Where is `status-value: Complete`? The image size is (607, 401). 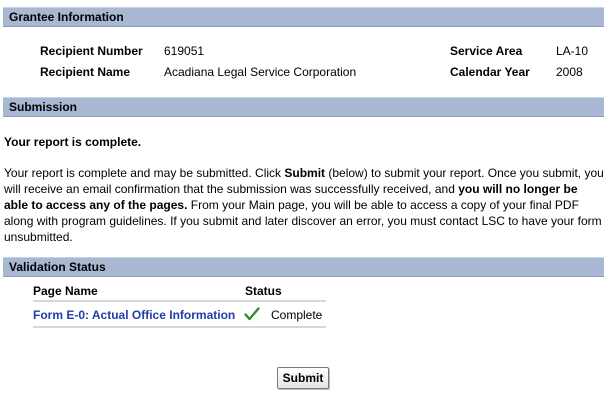
status-value: Complete is located at coordinates (297, 315).